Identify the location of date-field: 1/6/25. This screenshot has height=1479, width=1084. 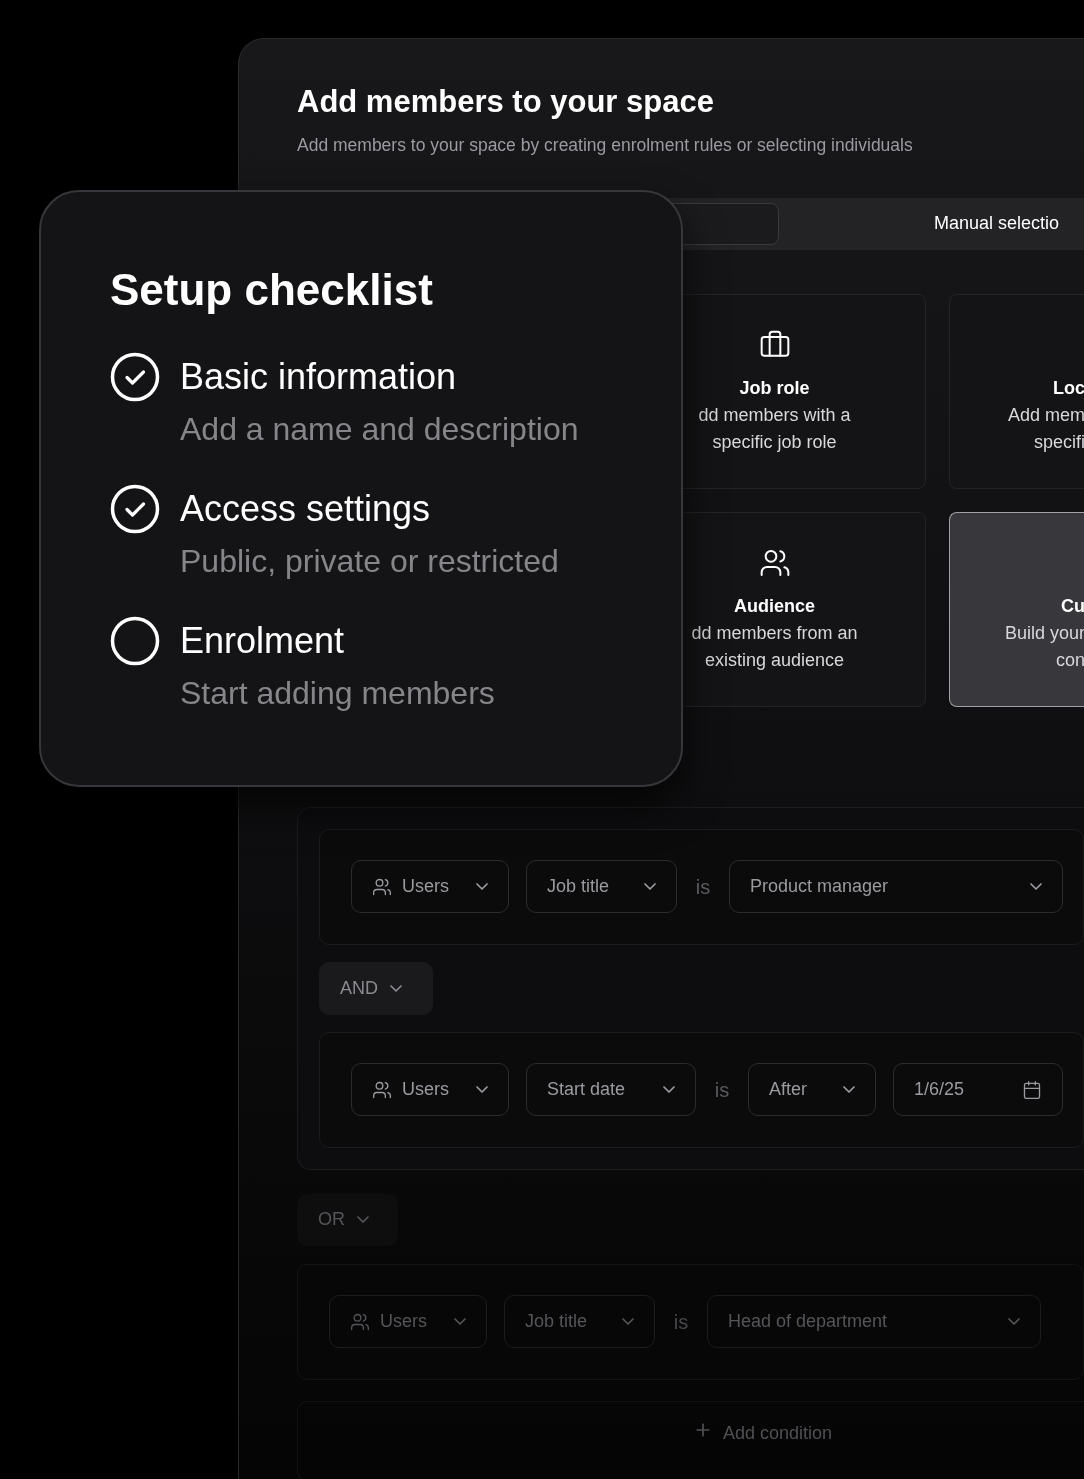
(978, 1090).